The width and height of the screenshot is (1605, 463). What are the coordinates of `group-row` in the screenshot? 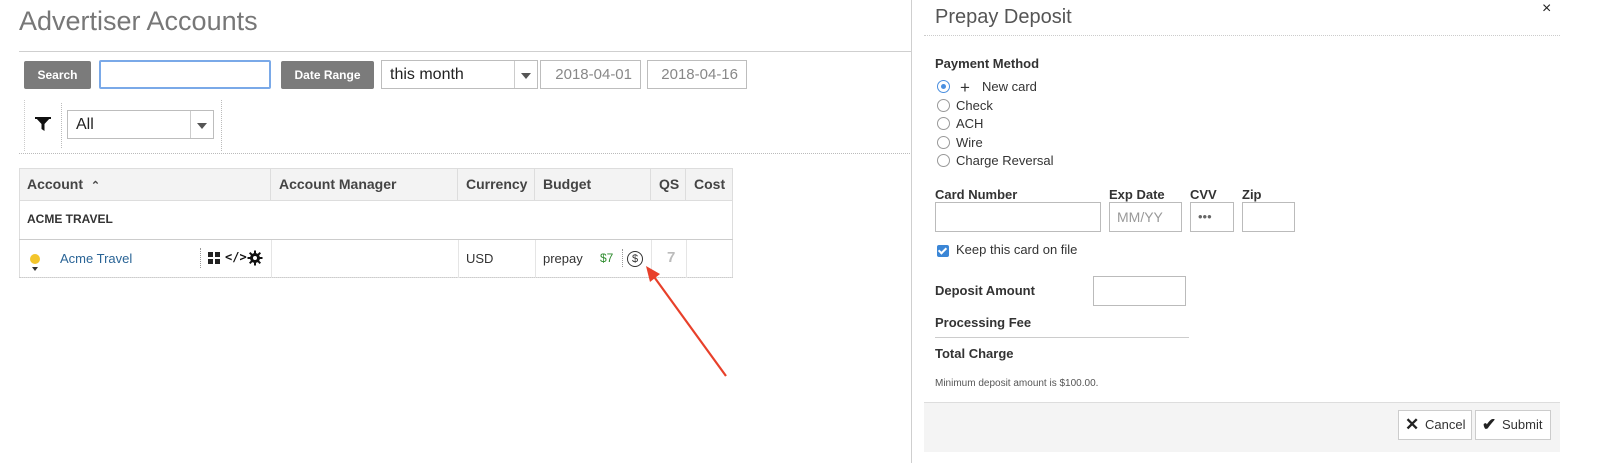 It's located at (376, 220).